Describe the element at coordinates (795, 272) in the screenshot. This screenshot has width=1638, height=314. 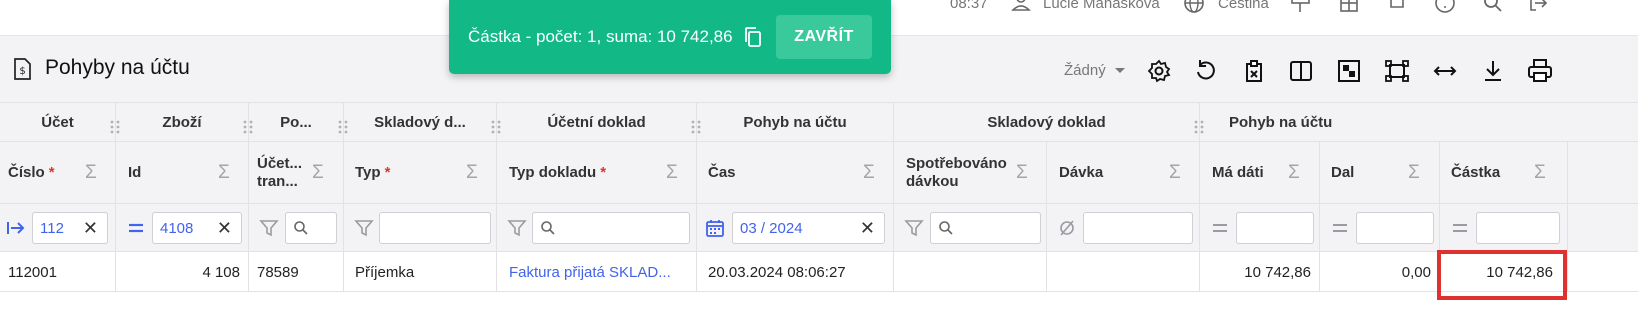
I see `cell-cas: 20.03.2024 08:06:27` at that location.